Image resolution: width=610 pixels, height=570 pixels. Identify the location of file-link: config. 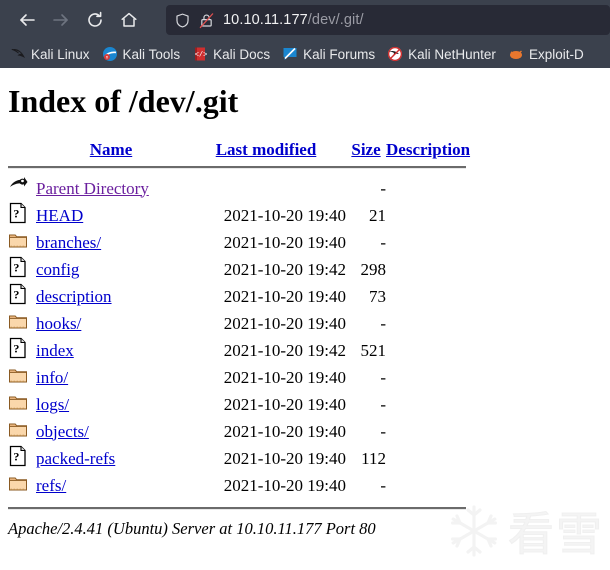
(57, 269).